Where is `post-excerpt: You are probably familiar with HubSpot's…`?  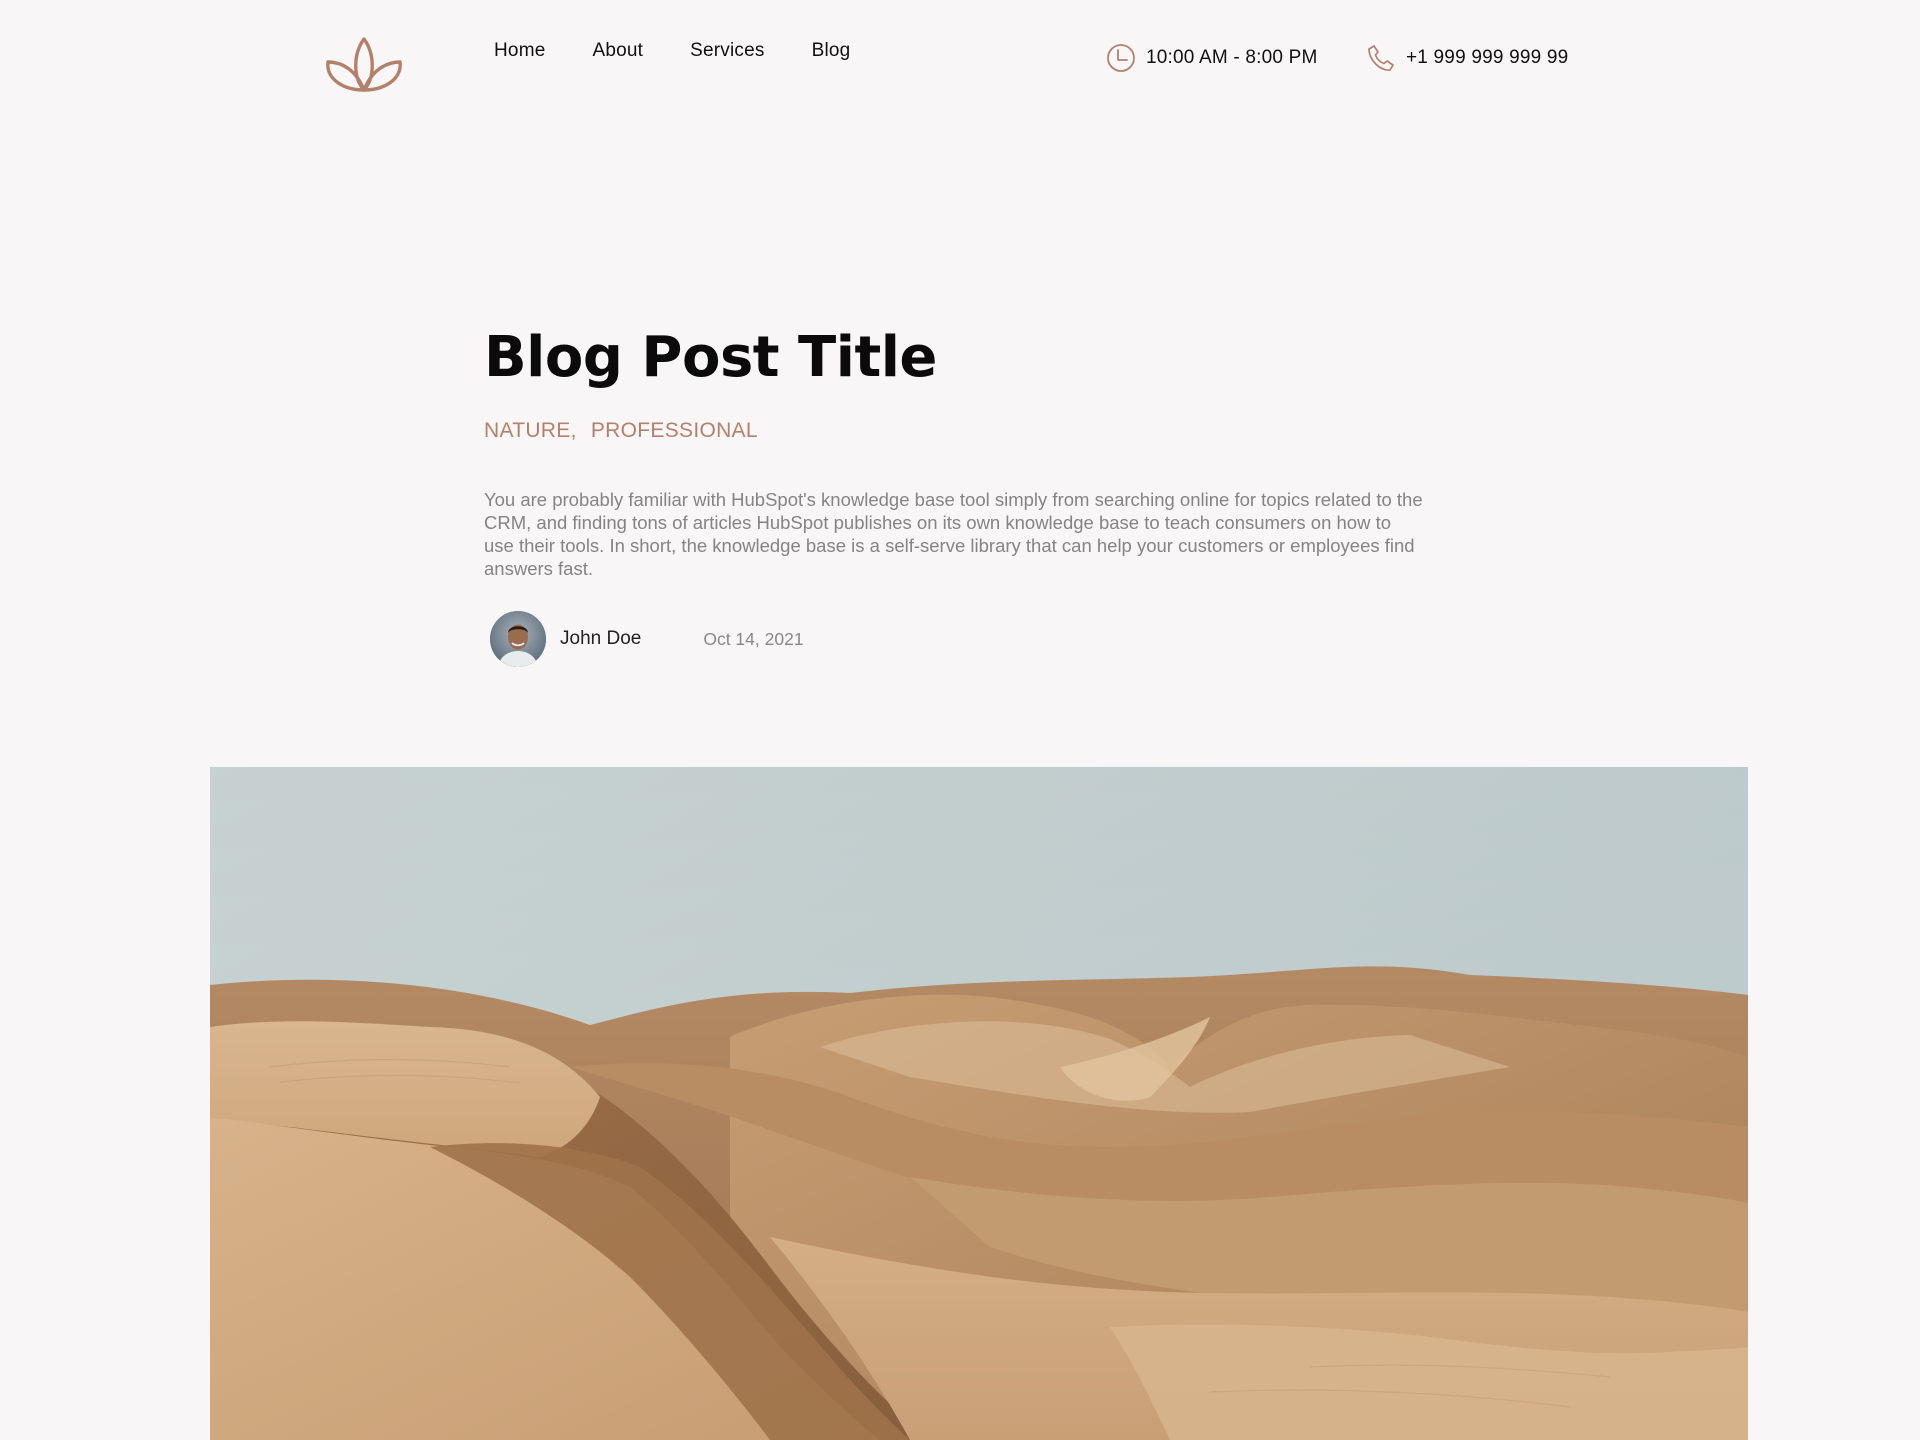 post-excerpt: You are probably familiar with HubSpot's… is located at coordinates (953, 534).